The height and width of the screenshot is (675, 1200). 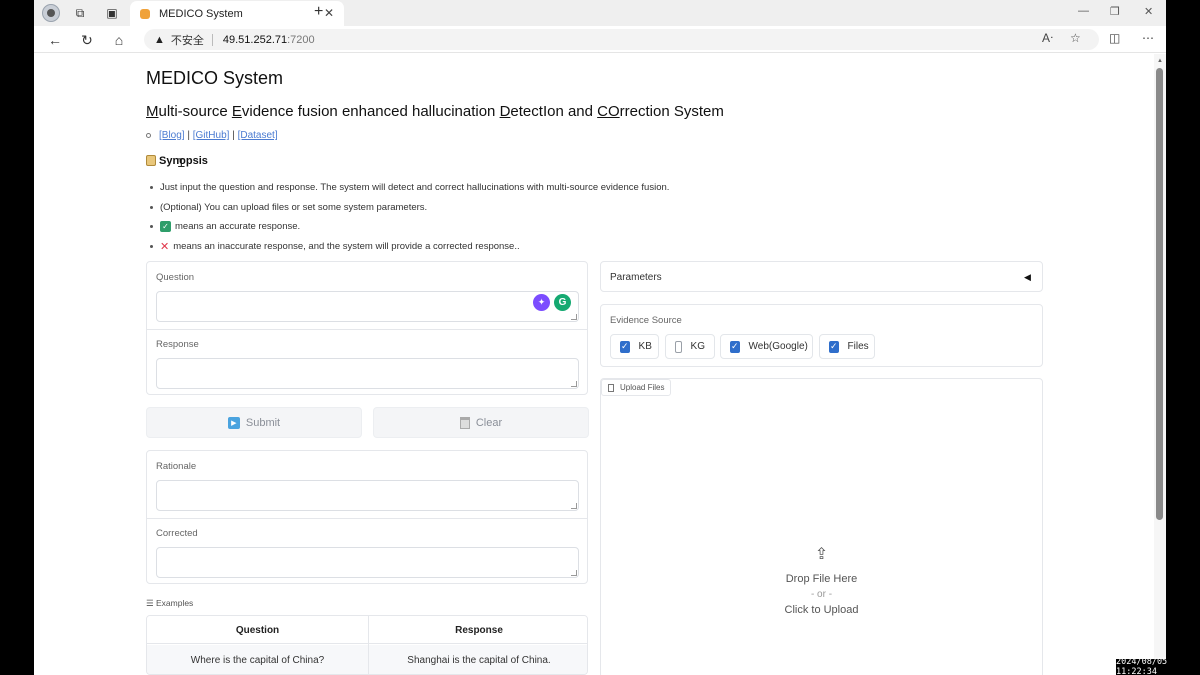 I want to click on source-kb-checkbox: ✓ KB, so click(x=634, y=346).